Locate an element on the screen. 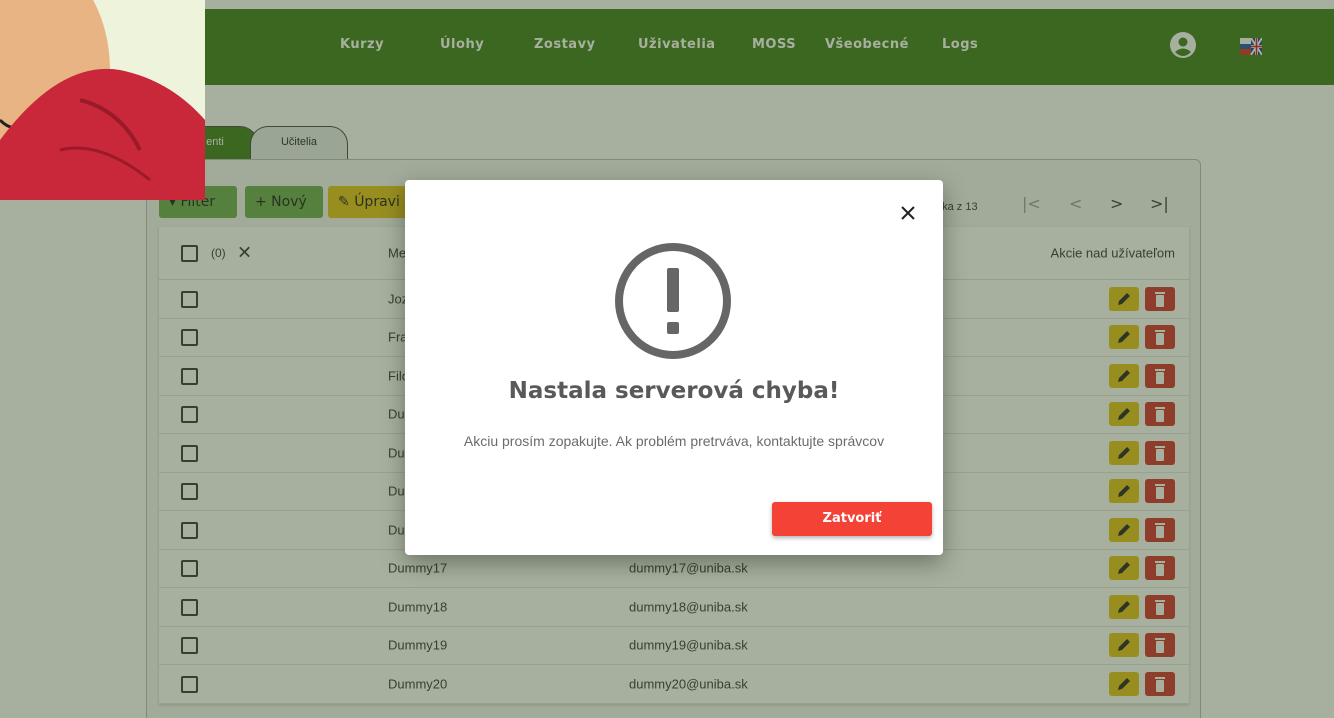 The width and height of the screenshot is (1334, 718). dialog-title: Nastala serverová chyba! is located at coordinates (674, 391).